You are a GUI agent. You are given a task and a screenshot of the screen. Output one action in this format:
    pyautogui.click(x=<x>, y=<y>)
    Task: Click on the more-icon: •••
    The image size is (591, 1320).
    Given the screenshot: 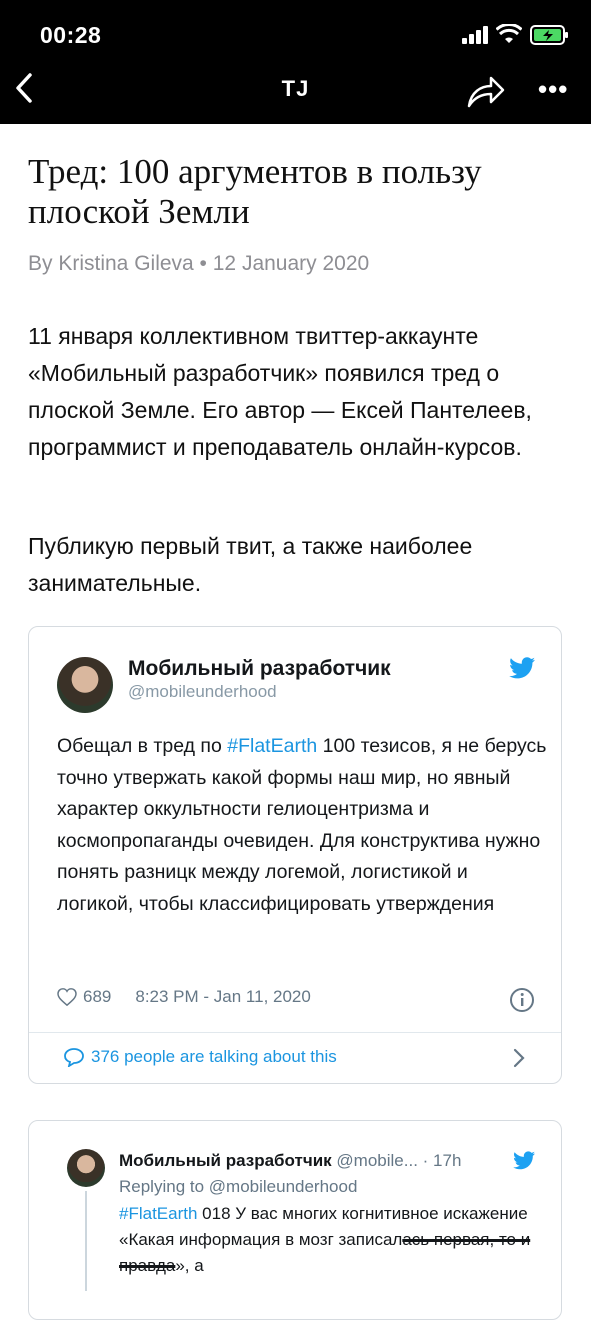 What is the action you would take?
    pyautogui.click(x=553, y=89)
    